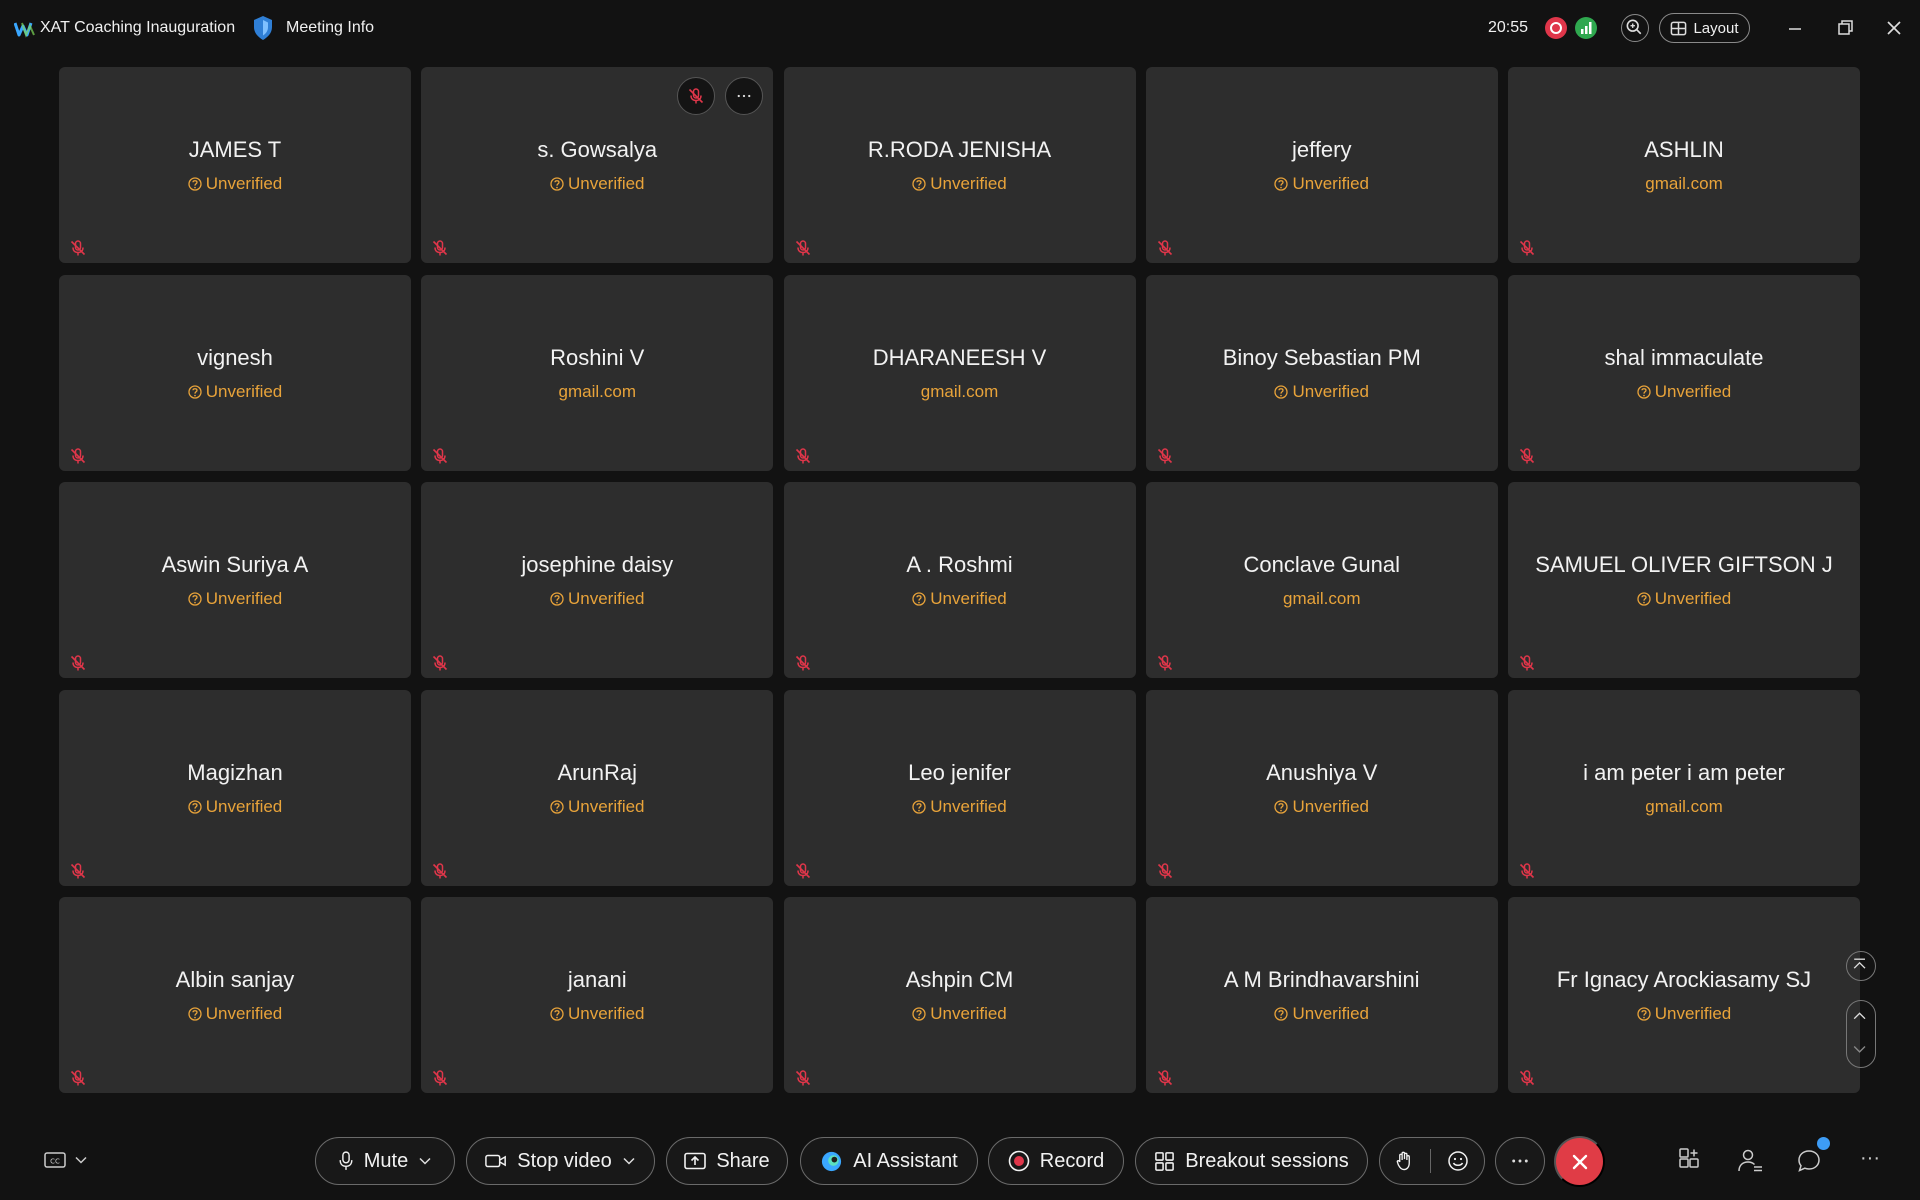 The width and height of the screenshot is (1920, 1200). What do you see at coordinates (1750, 1161) in the screenshot?
I see `participants-icon` at bounding box center [1750, 1161].